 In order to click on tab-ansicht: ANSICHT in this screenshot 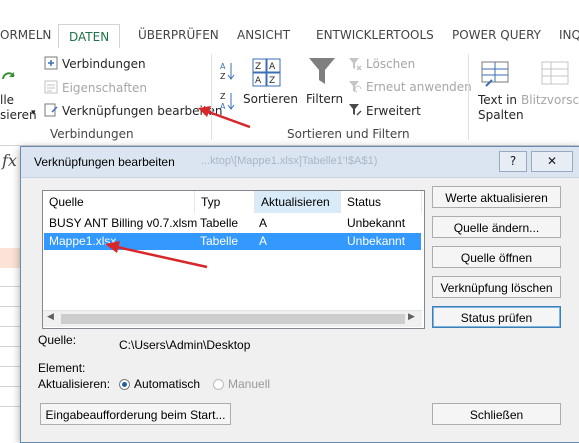, I will do `click(263, 35)`.